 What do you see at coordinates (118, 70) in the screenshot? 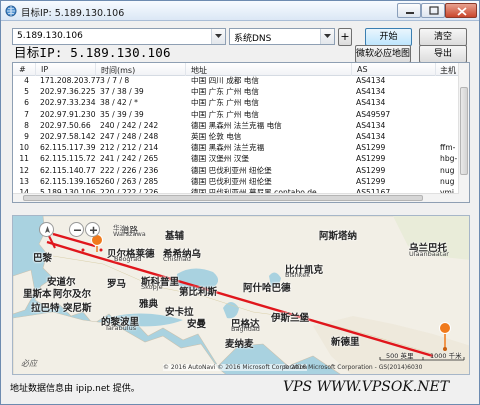
I see `col-header-time: 时间(ms)` at bounding box center [118, 70].